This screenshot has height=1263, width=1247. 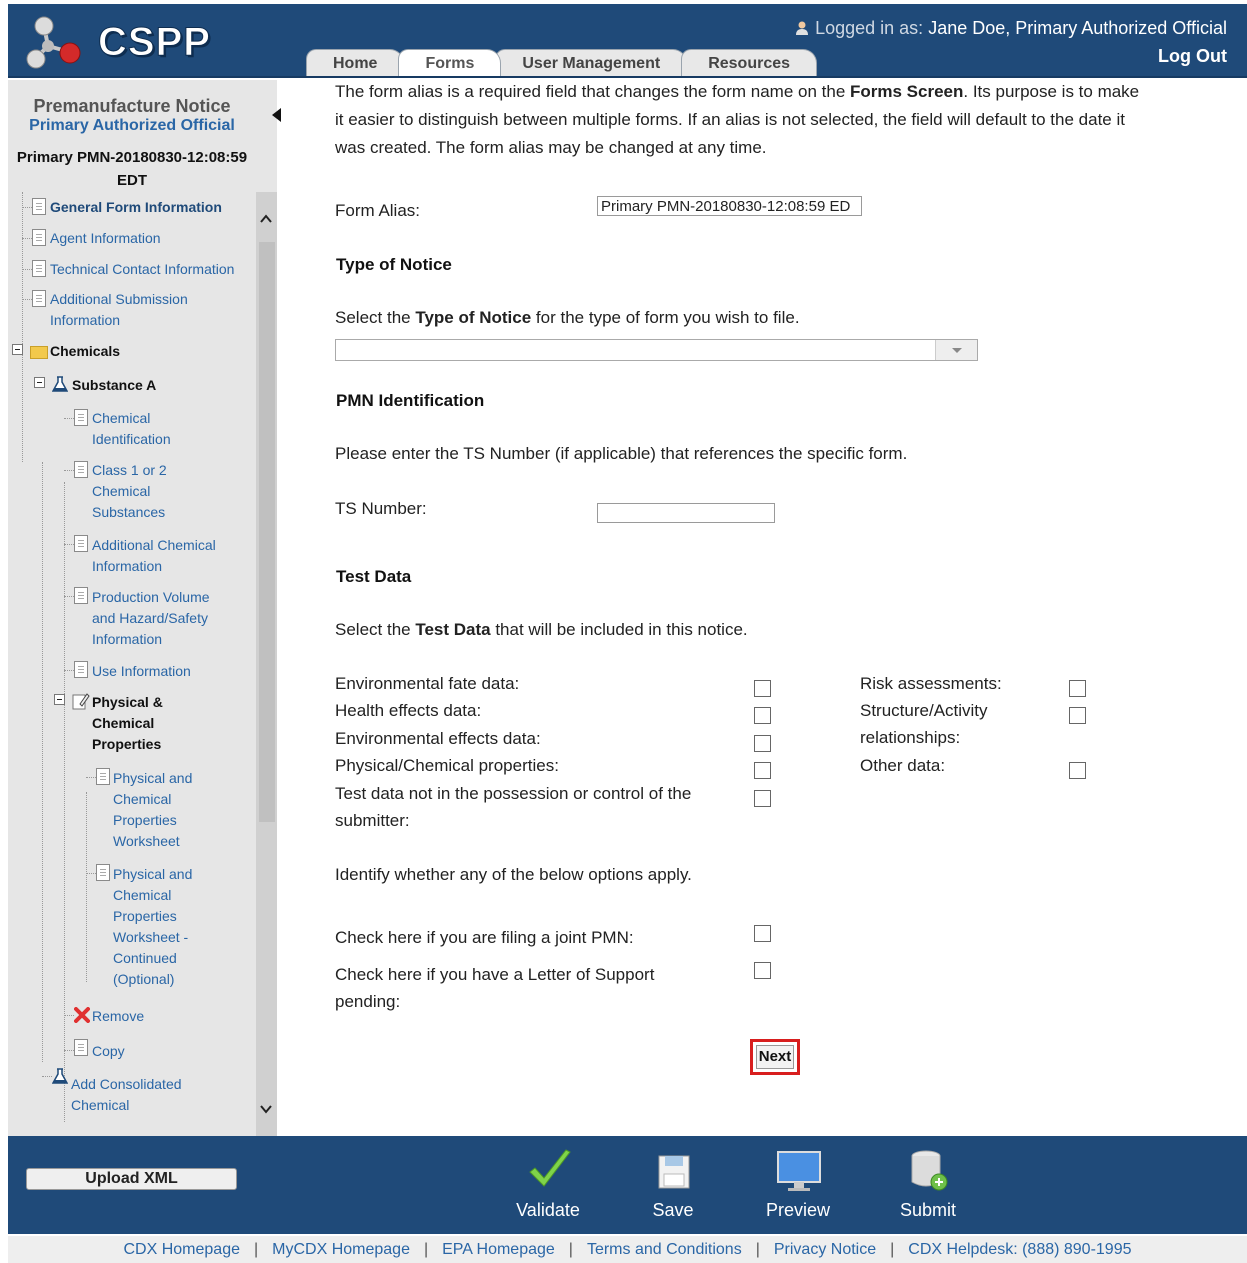 I want to click on intro-line1-post: . Its purpose is to make, so click(x=1051, y=91).